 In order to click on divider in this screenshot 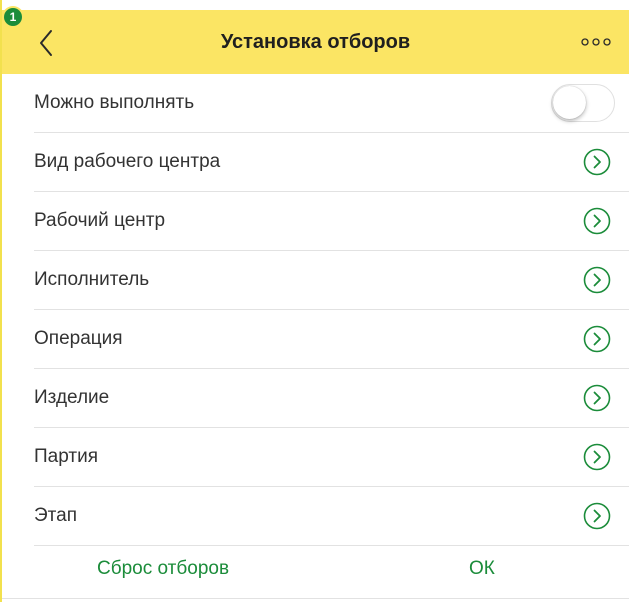, I will do `click(315, 598)`.